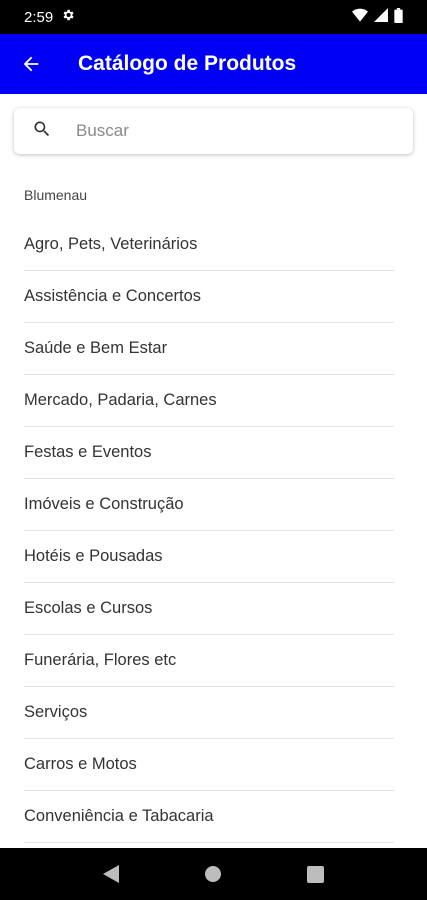  What do you see at coordinates (209, 245) in the screenshot?
I see `list-item: Agro, Pets, Veterinários` at bounding box center [209, 245].